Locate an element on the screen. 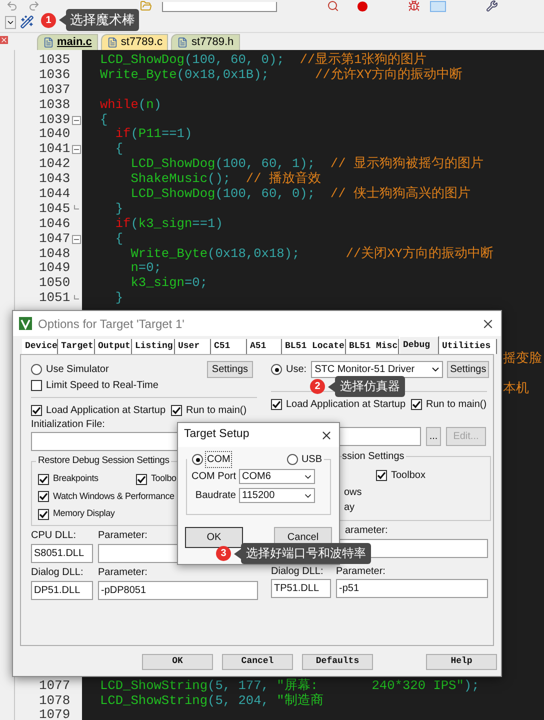 This screenshot has width=544, height=720. callout-tooltip: 选择魔术棒 is located at coordinates (102, 20).